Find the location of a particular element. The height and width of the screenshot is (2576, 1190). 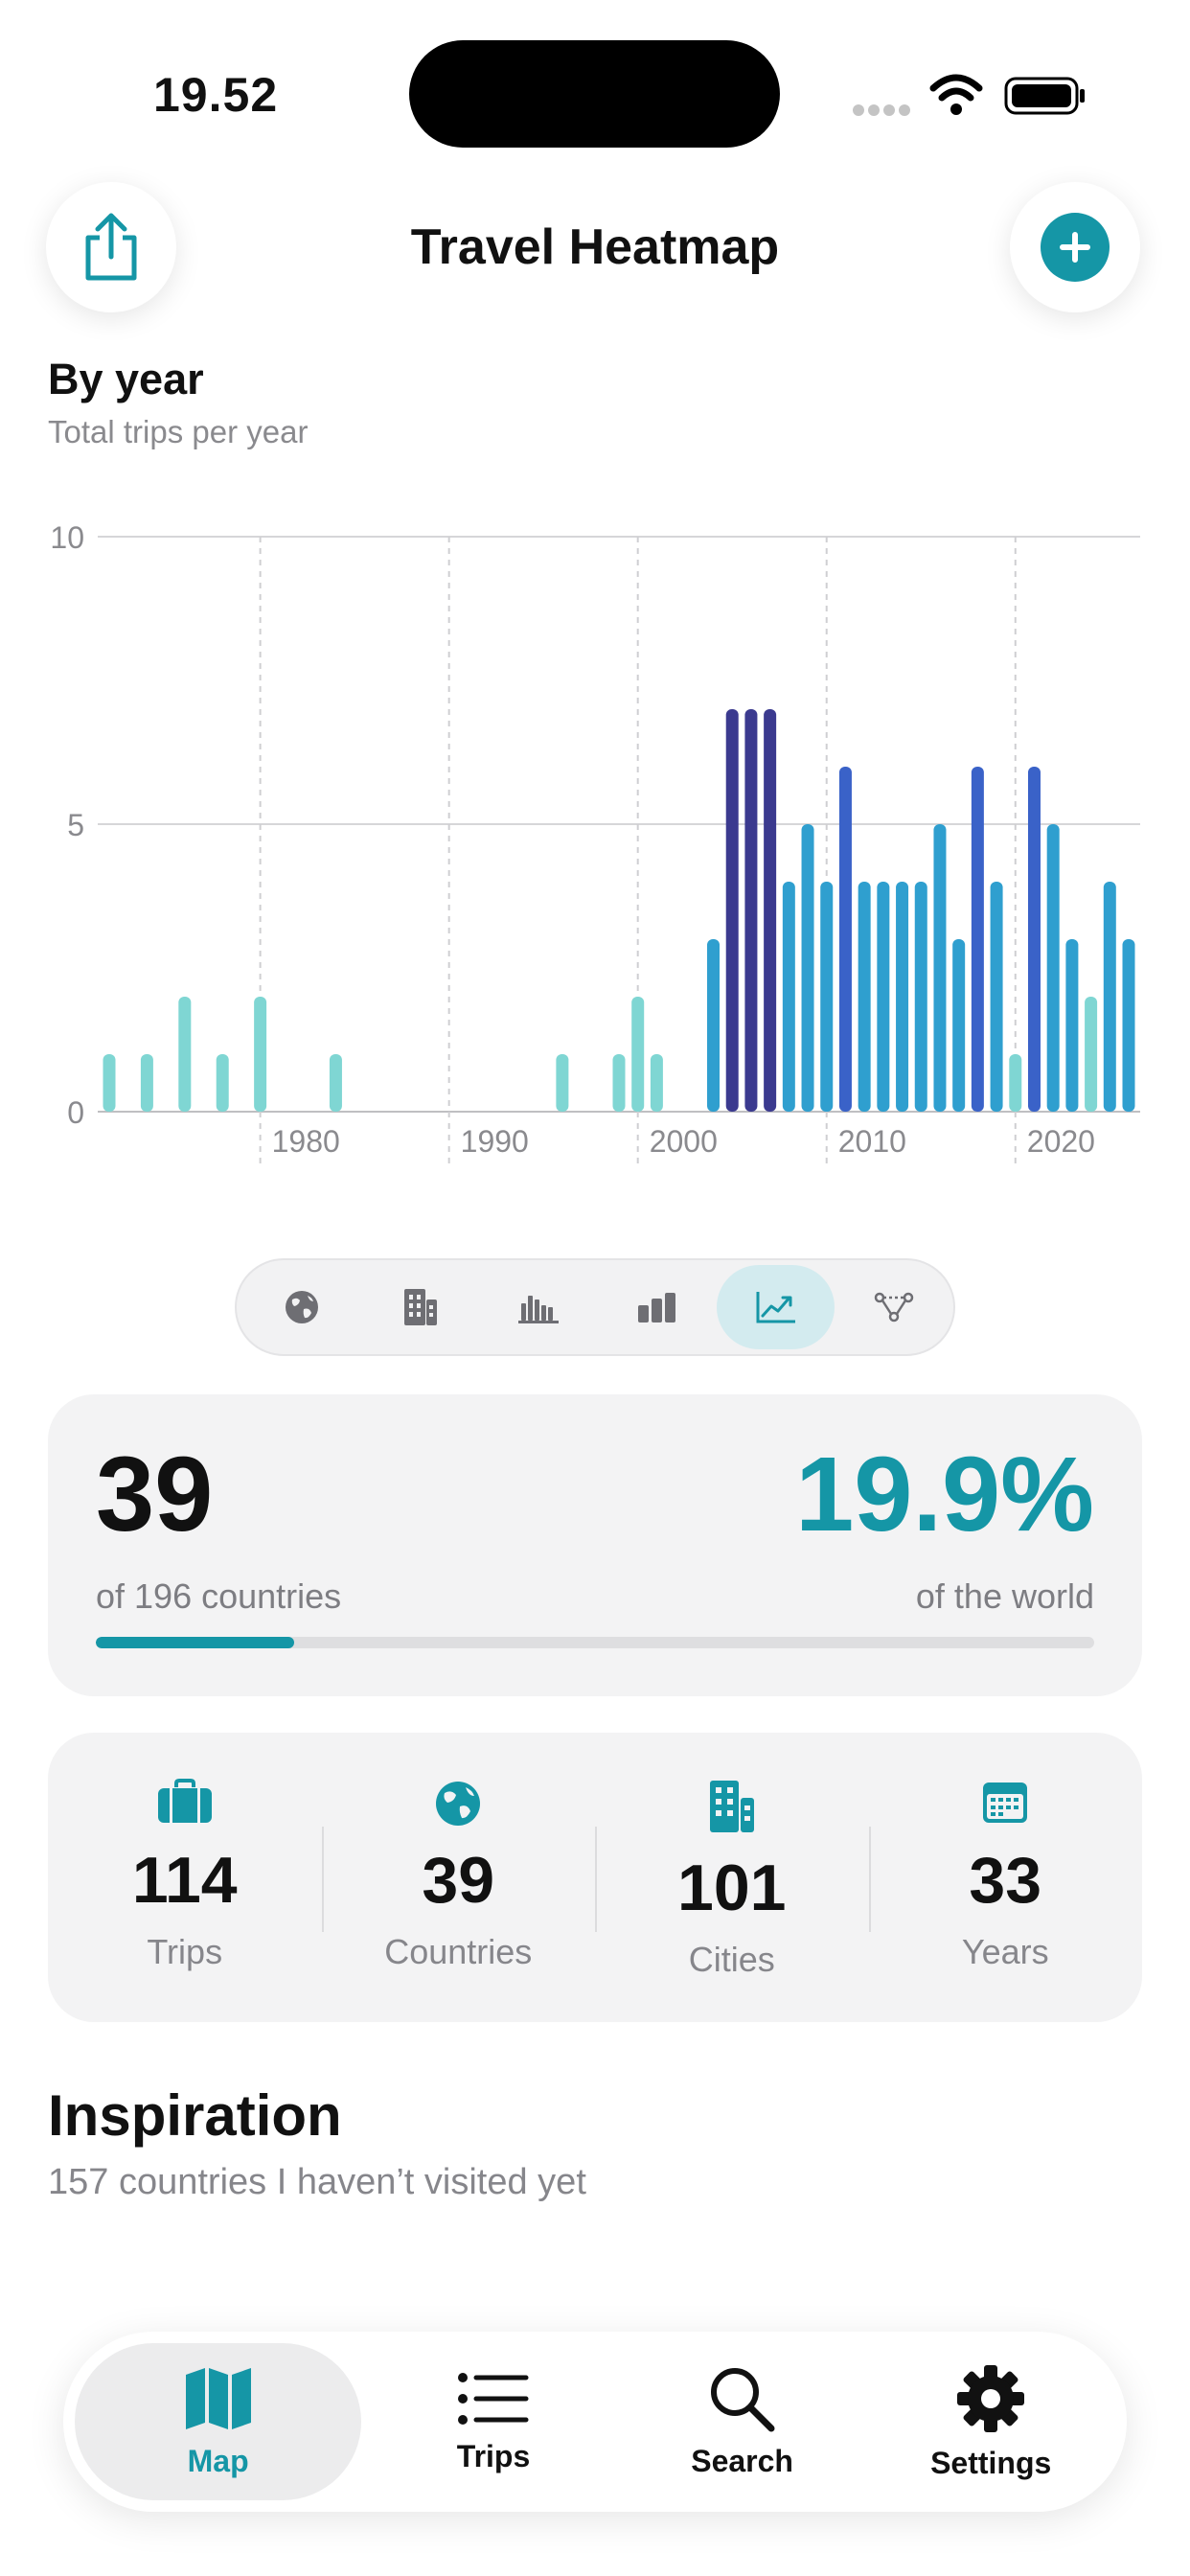

stat-label: Countries is located at coordinates (459, 1951).